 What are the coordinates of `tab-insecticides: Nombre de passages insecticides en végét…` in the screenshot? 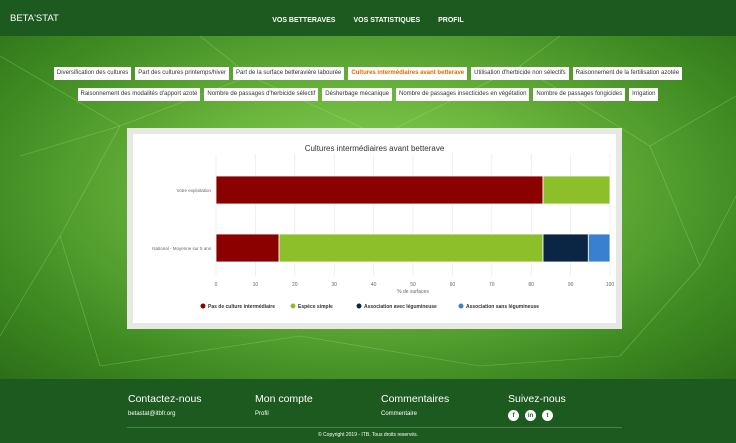 It's located at (463, 94).